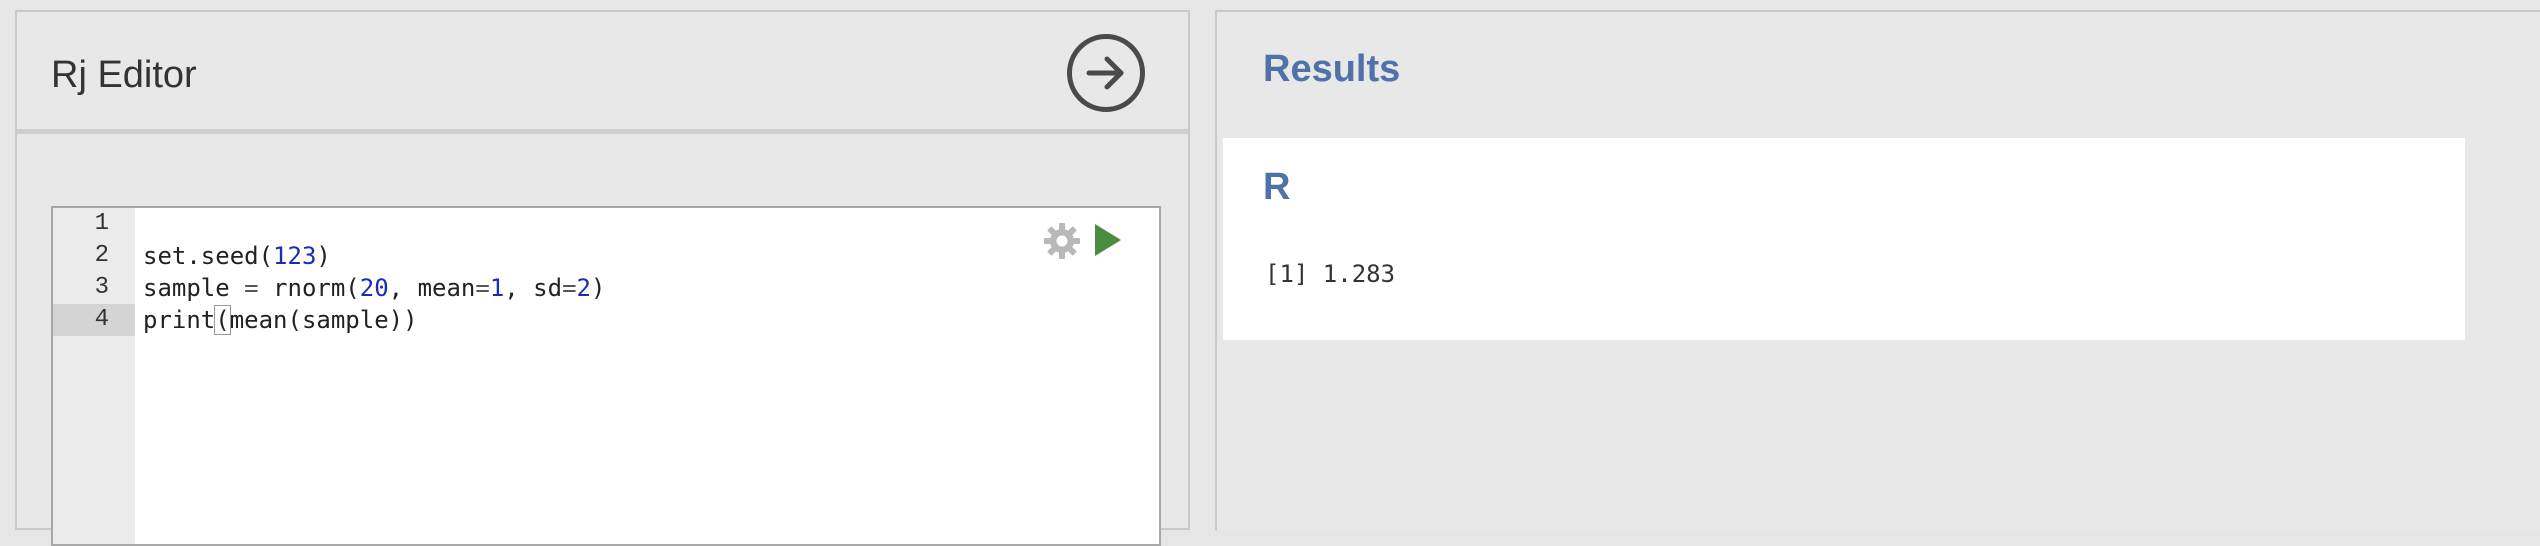  I want to click on code-token: rnorm(, so click(309, 288).